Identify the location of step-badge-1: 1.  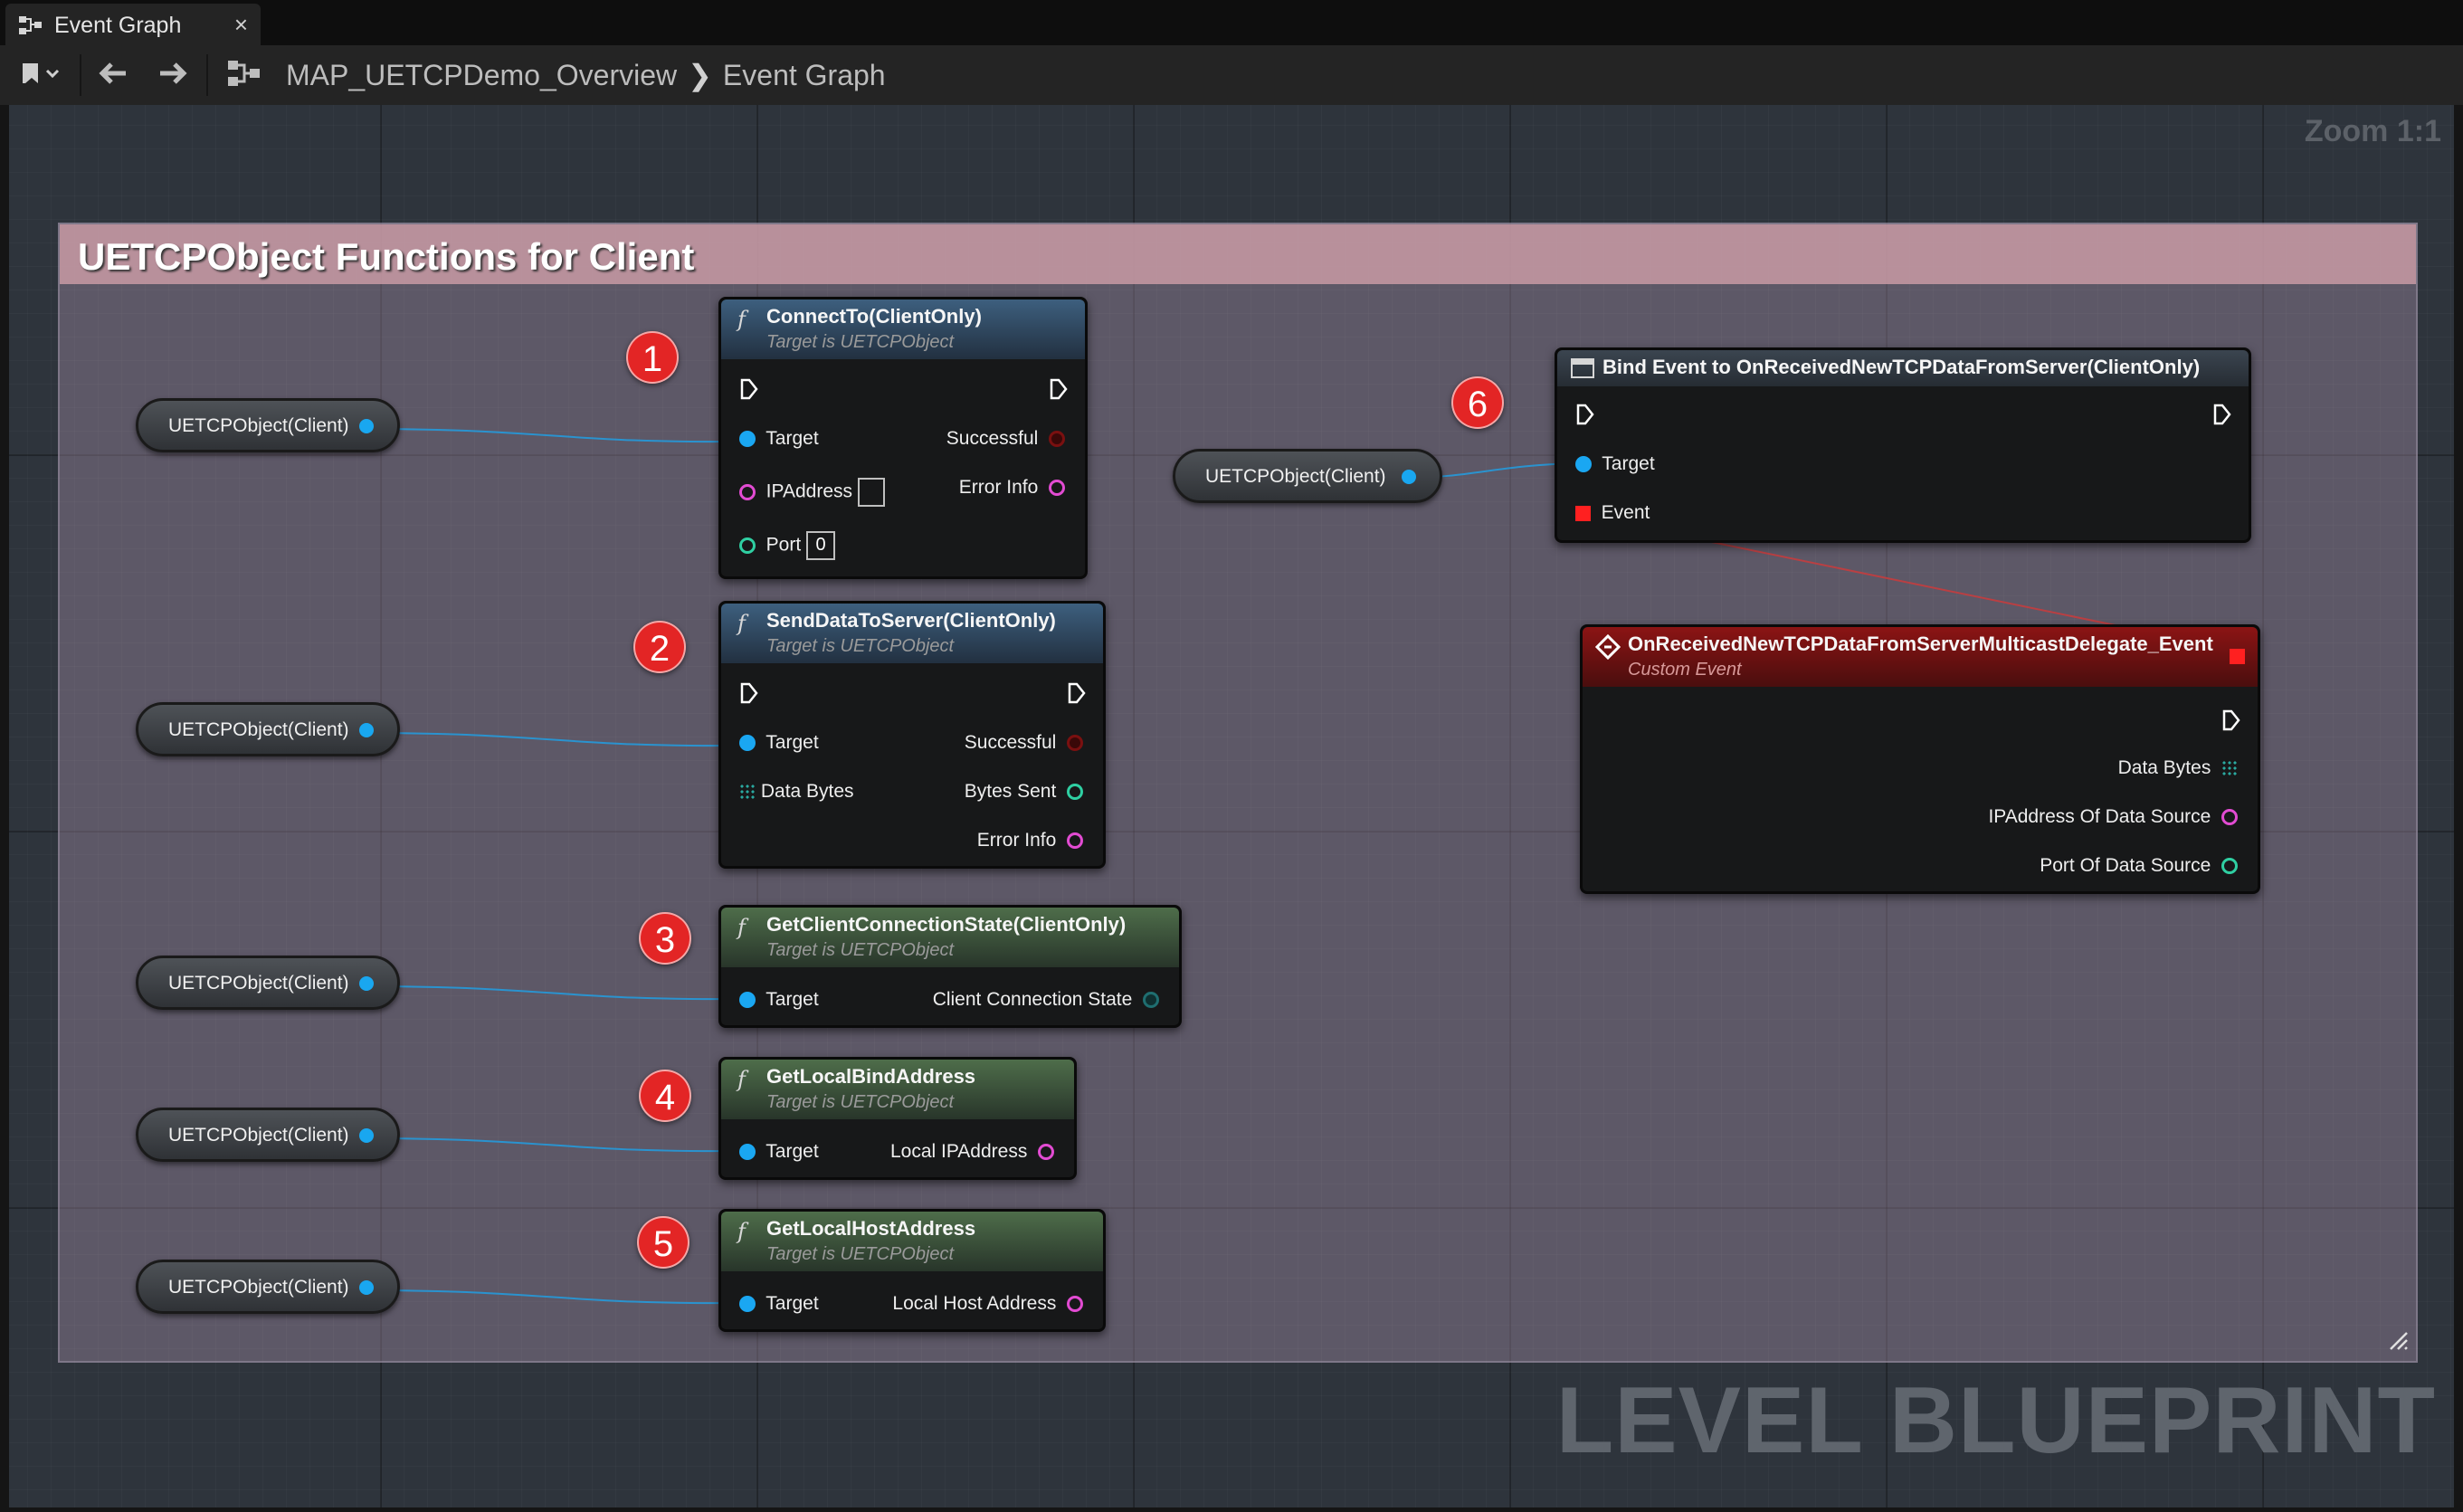
(653, 358).